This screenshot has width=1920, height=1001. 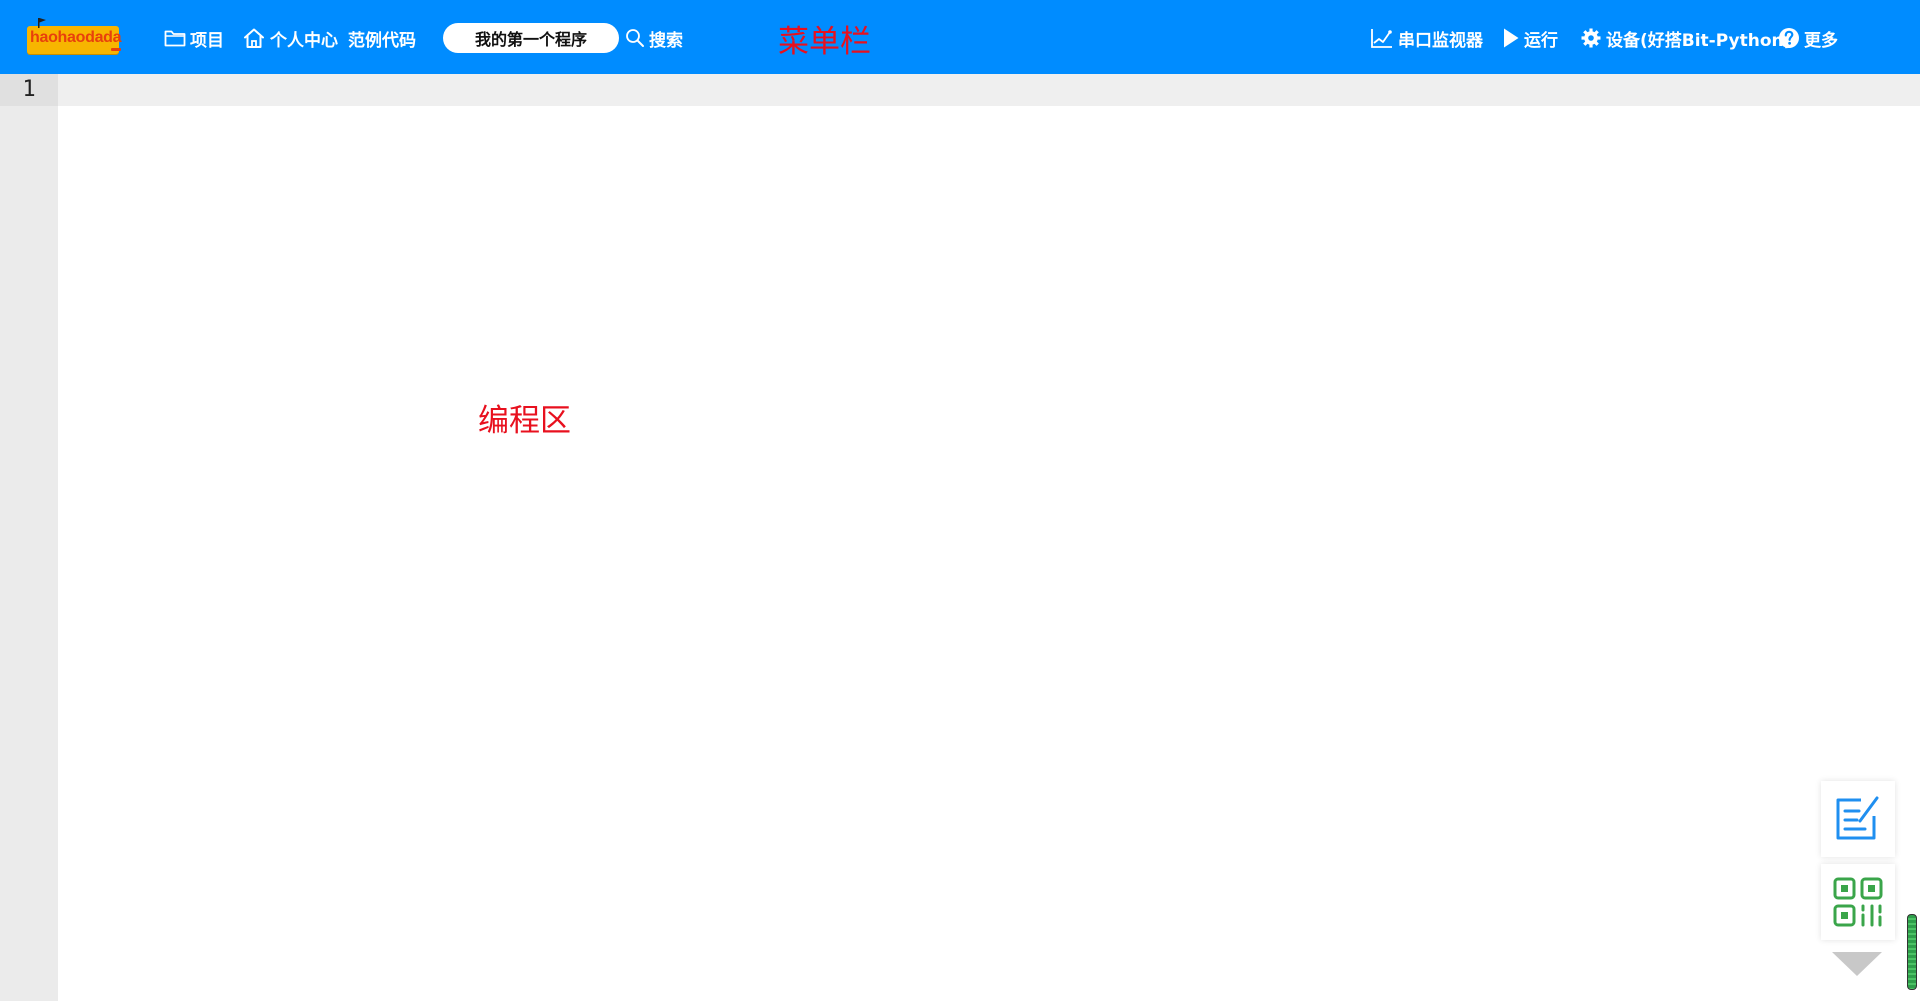 I want to click on more-label: 更多, so click(x=1821, y=40).